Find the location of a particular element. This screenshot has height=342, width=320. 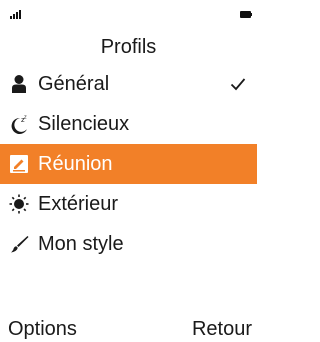

page-title: Profils is located at coordinates (128, 47).